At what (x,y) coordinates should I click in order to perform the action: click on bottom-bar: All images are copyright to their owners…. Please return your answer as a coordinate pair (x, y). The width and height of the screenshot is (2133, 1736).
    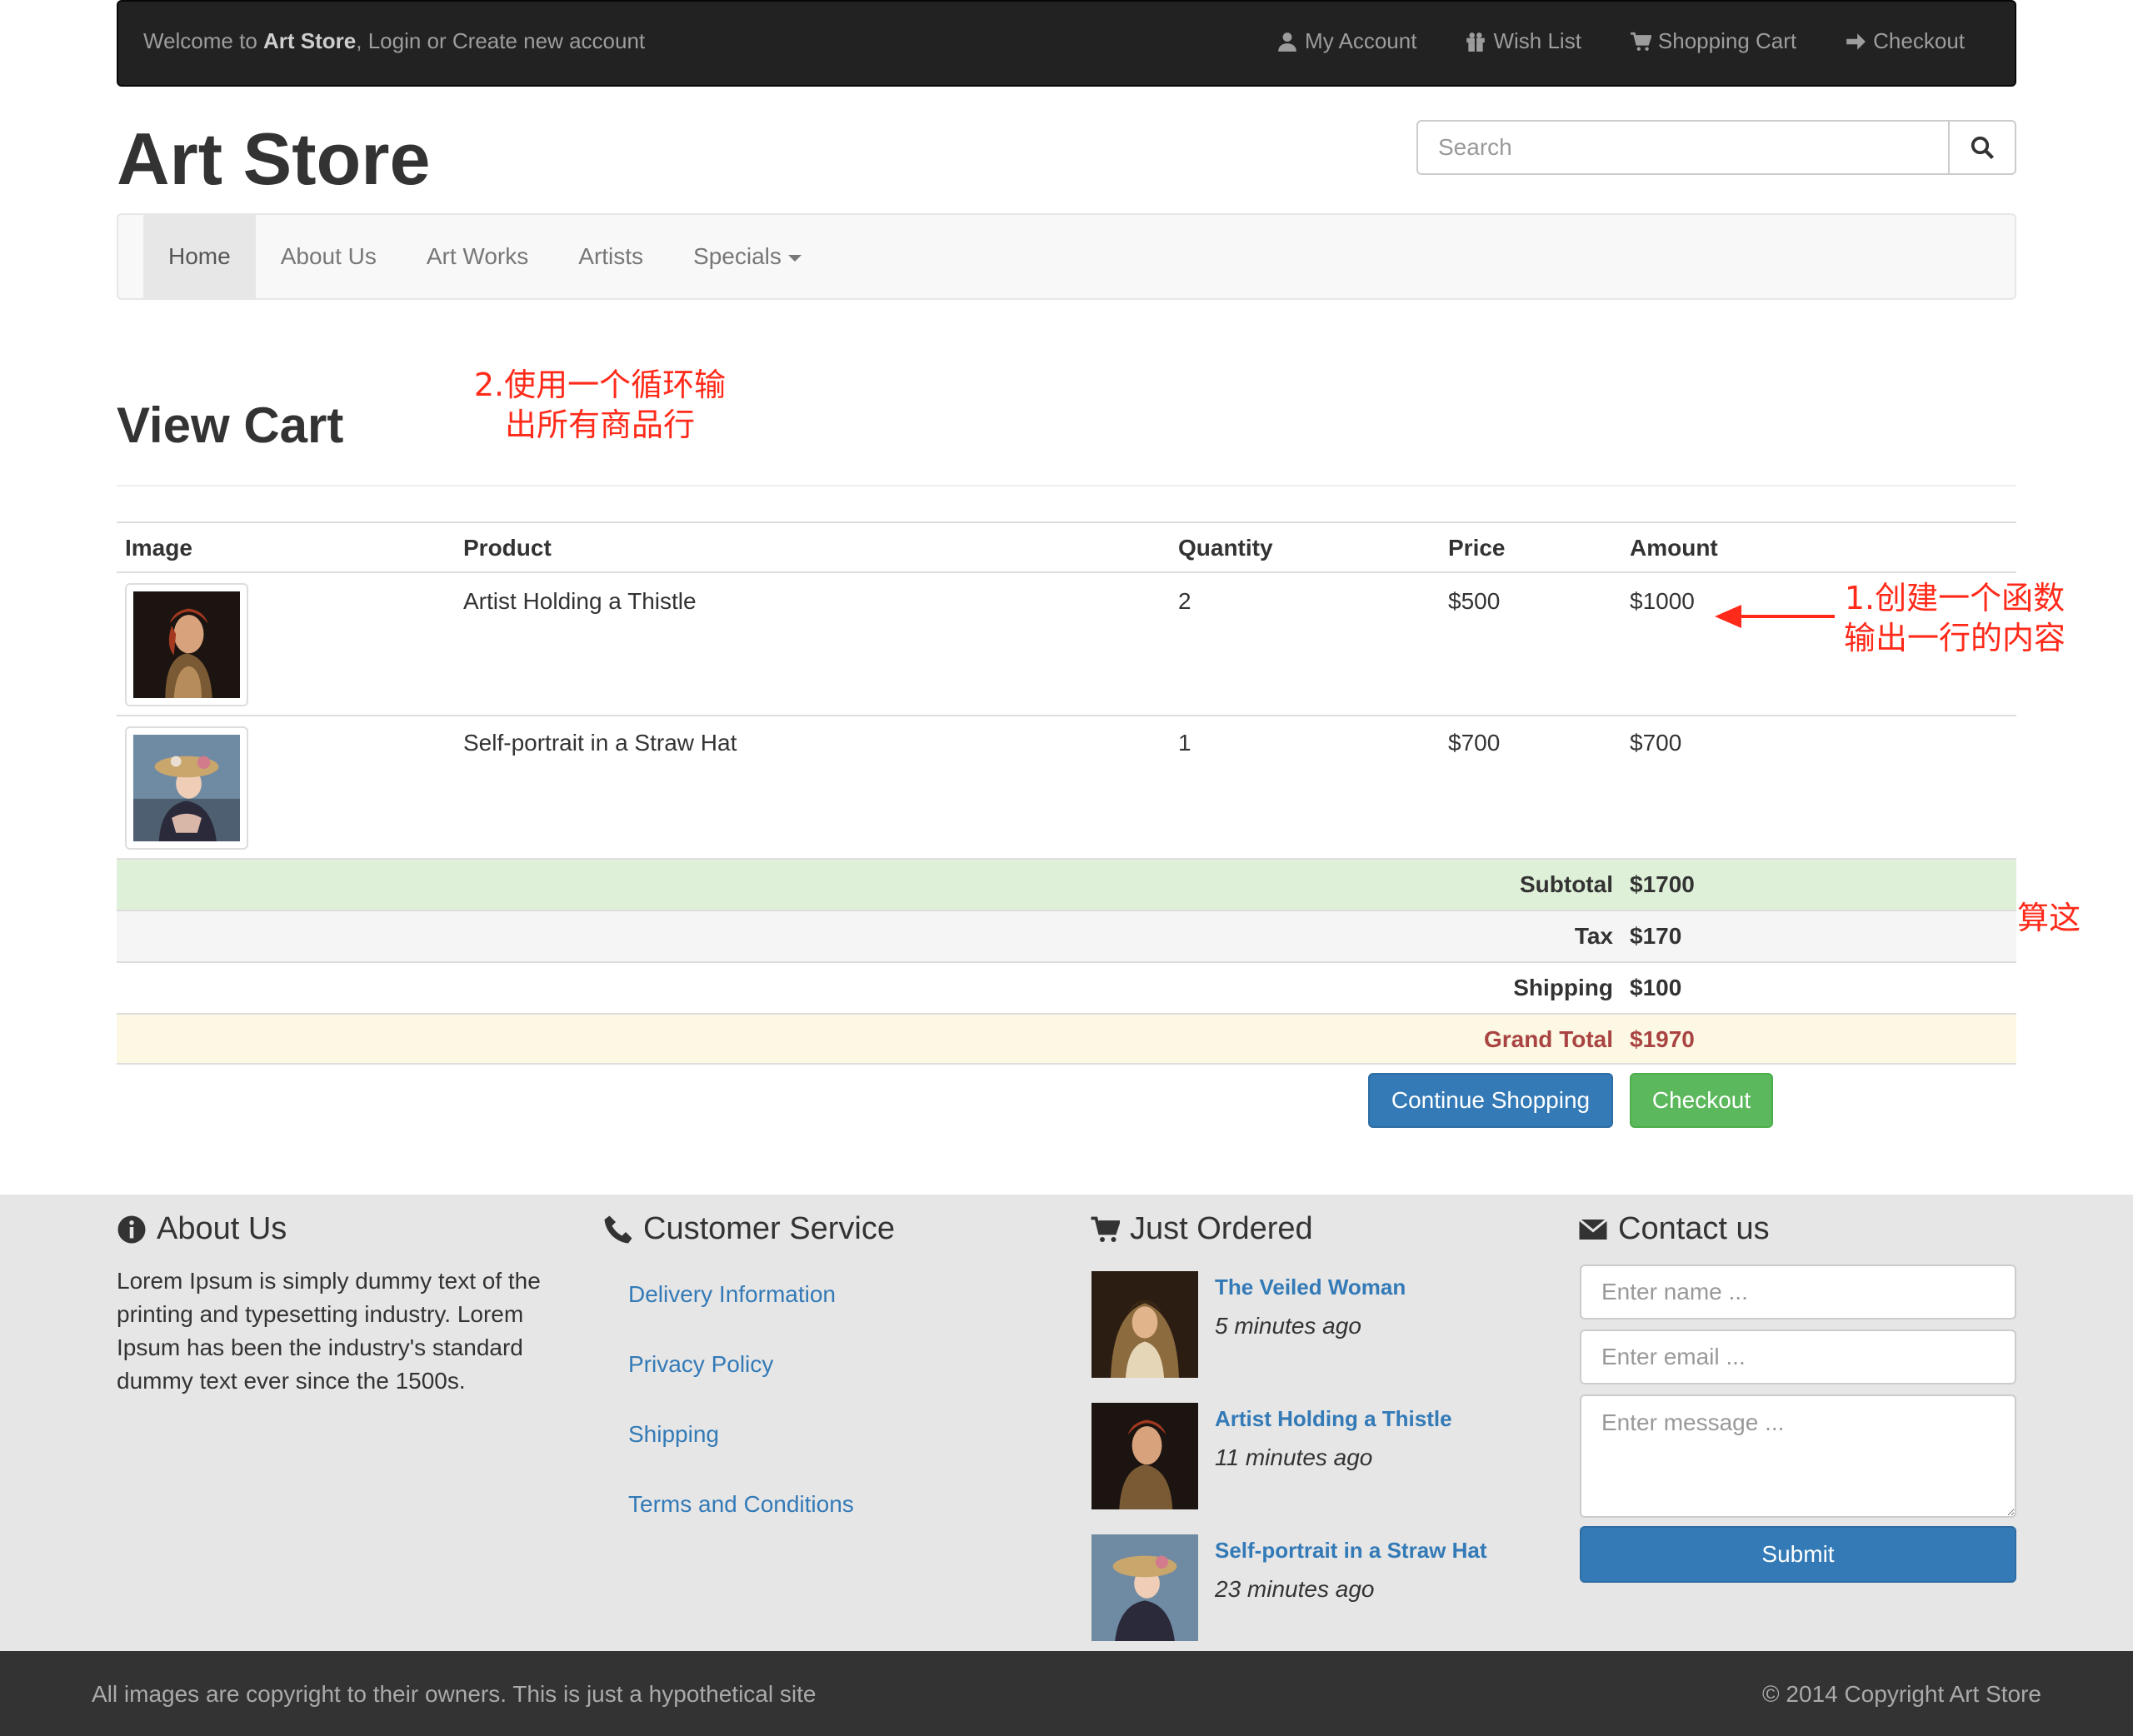
    Looking at the image, I should click on (1066, 1693).